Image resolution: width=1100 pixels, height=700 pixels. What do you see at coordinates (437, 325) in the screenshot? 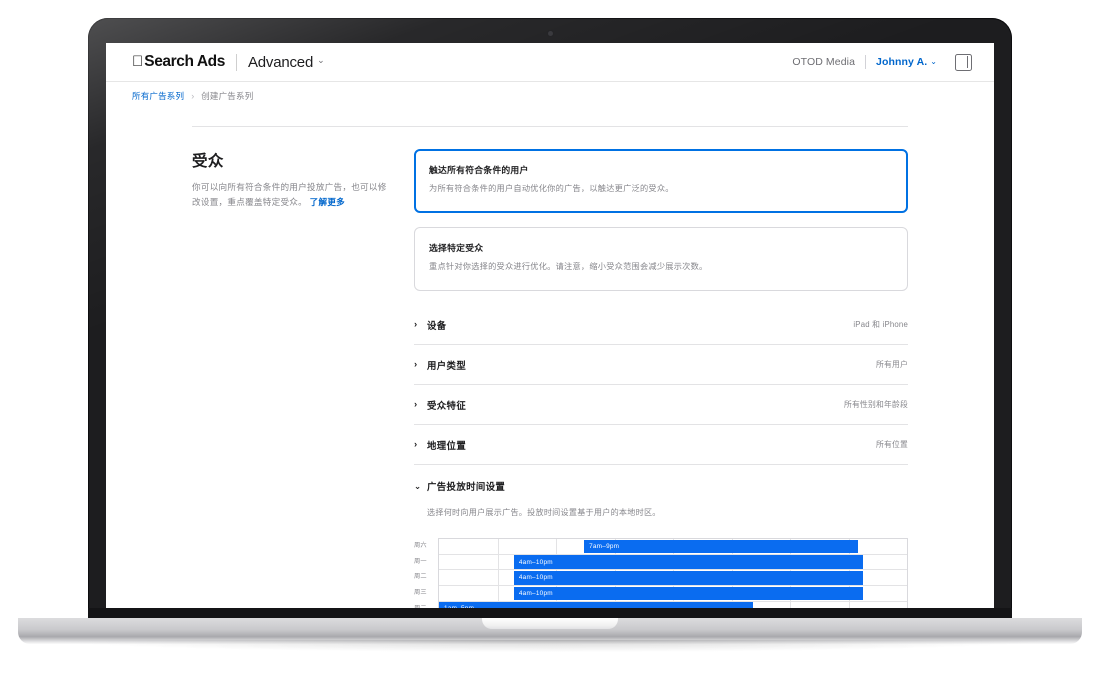
I see `accordion-row-label: 设备` at bounding box center [437, 325].